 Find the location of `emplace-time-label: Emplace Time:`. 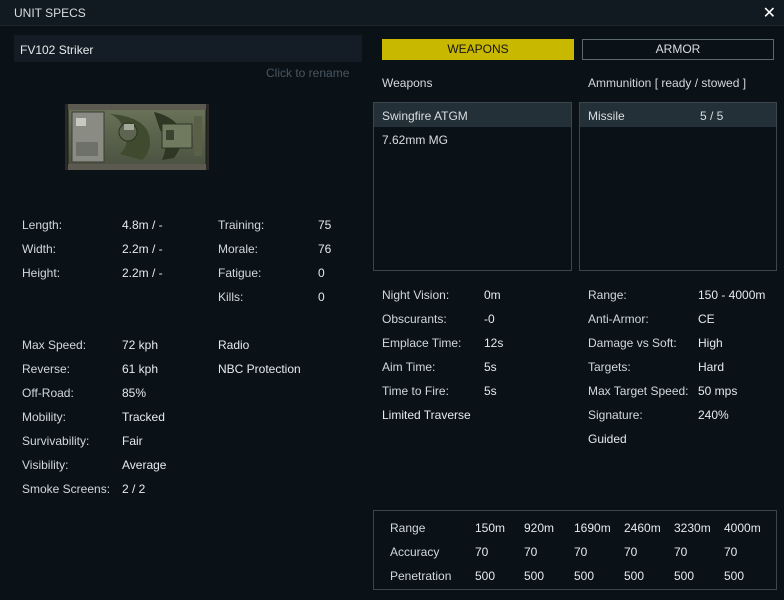

emplace-time-label: Emplace Time: is located at coordinates (422, 343).